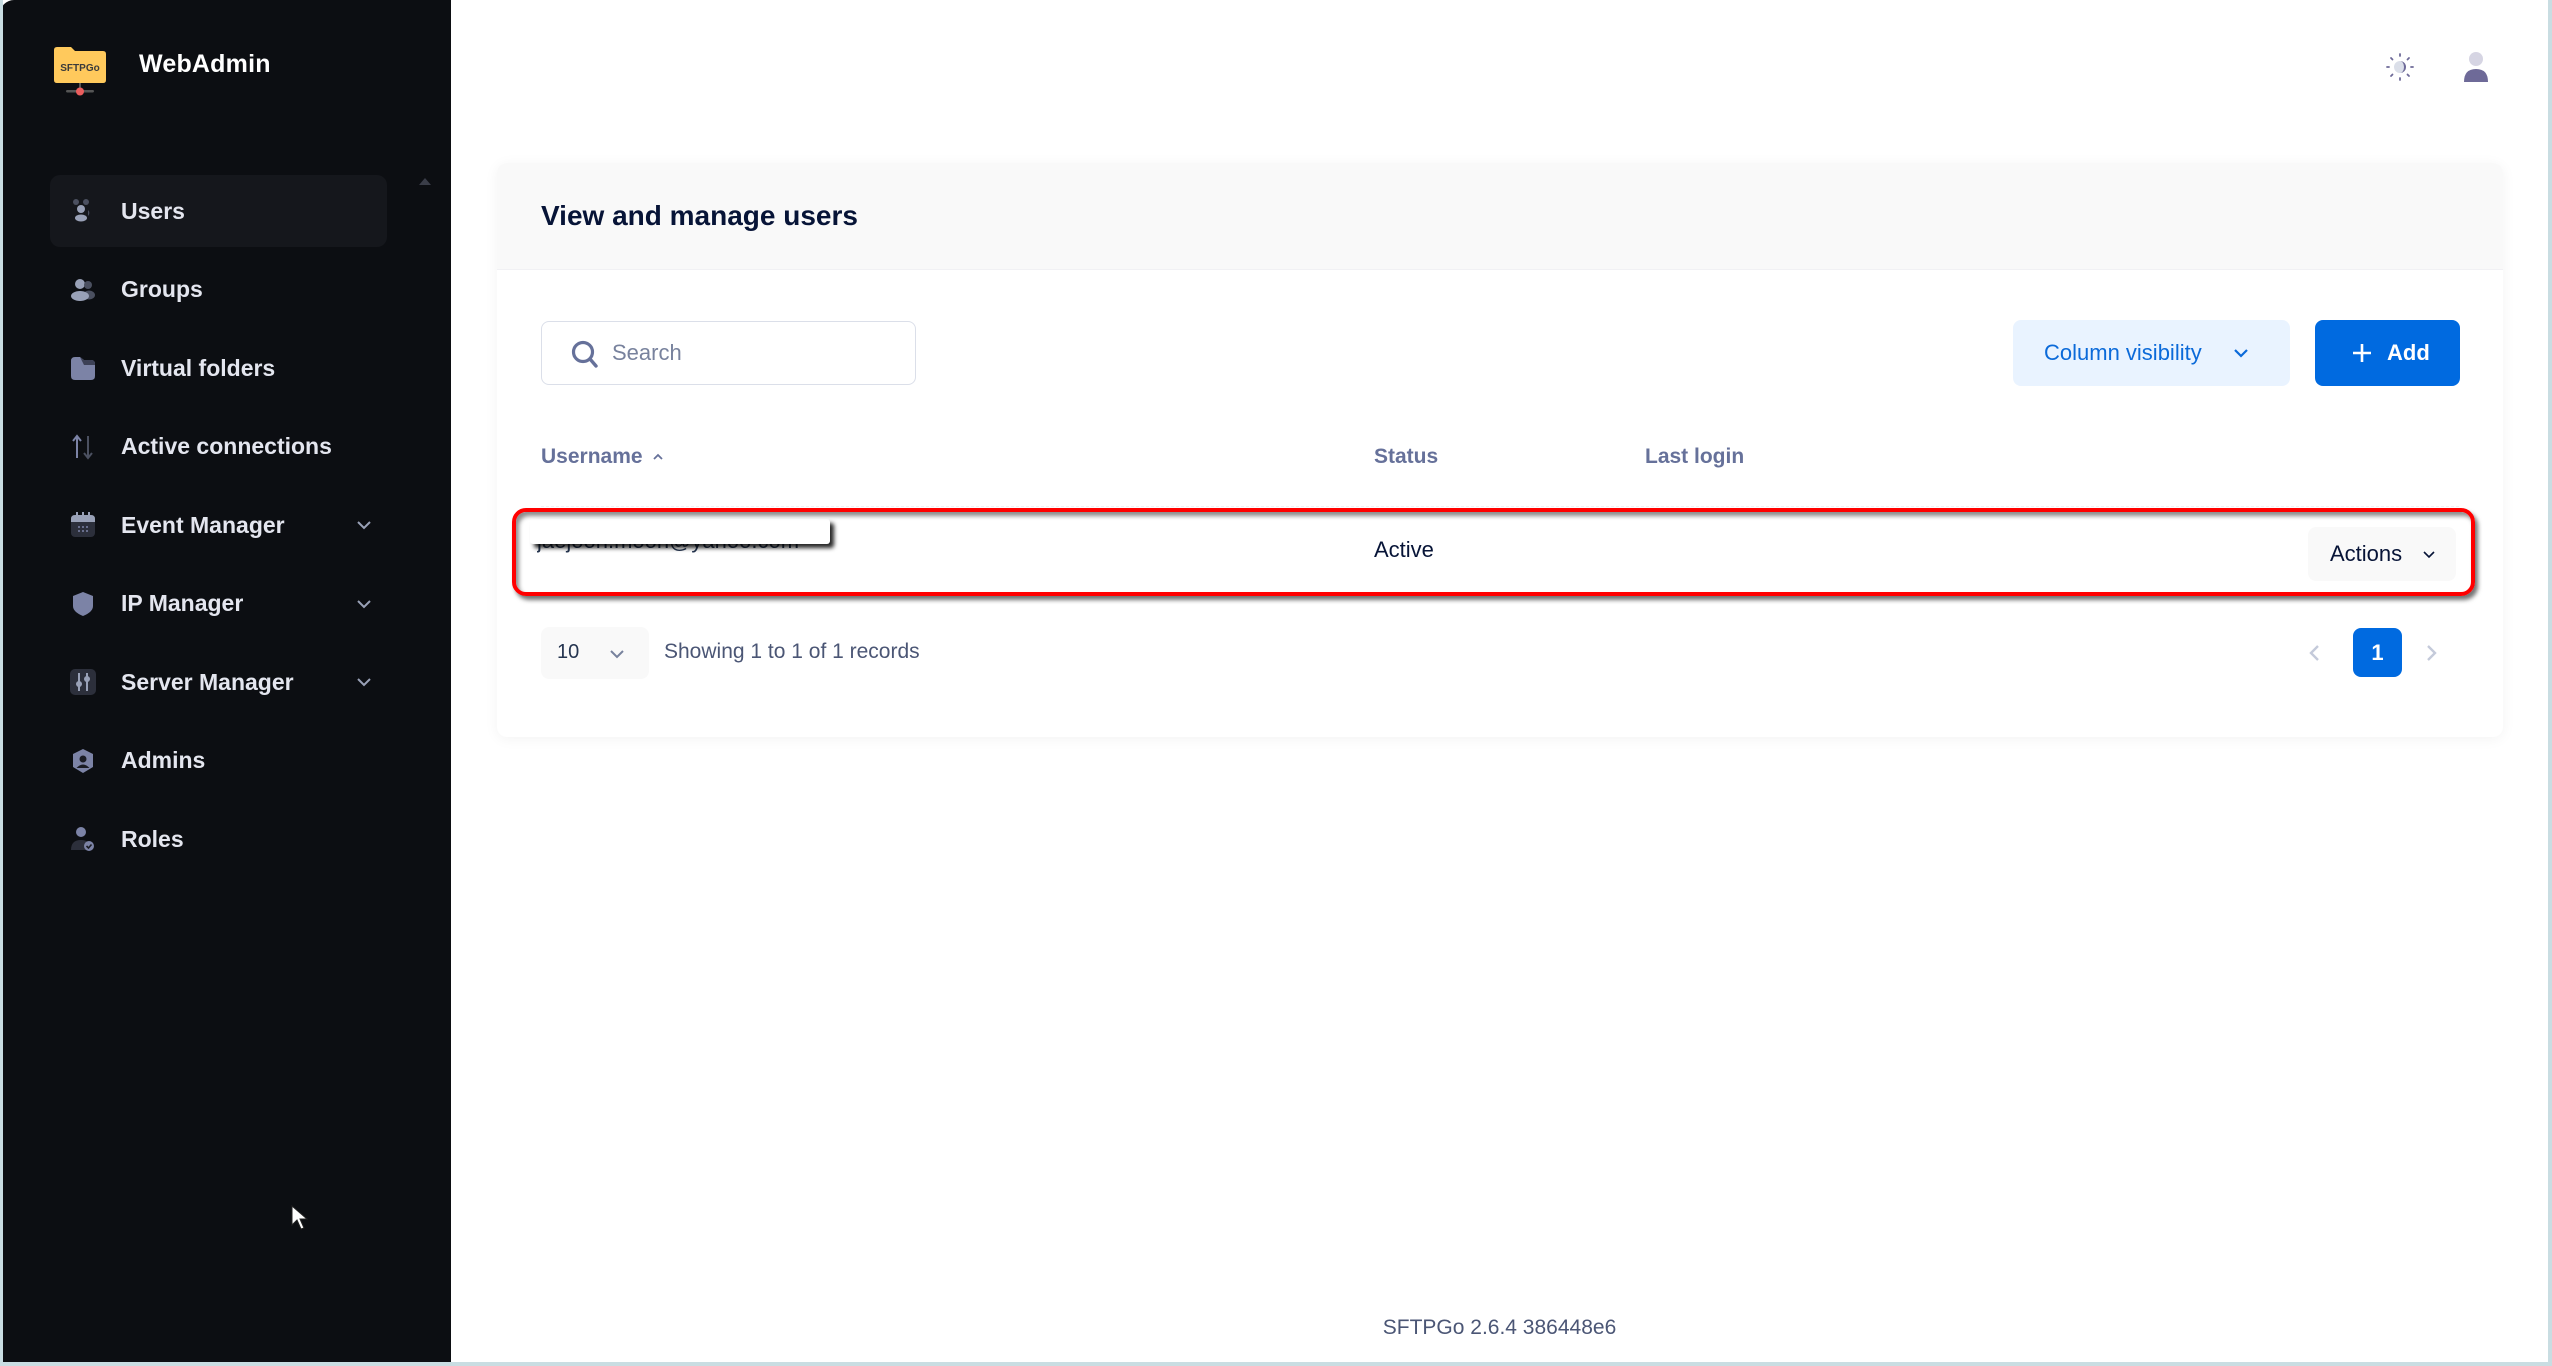 This screenshot has height=1366, width=2552. I want to click on pagination-page-1: 1, so click(2377, 652).